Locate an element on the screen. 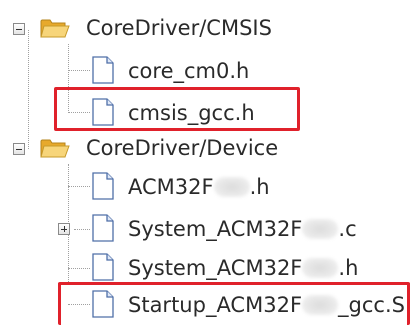 This screenshot has height=325, width=411. file-label: core_cm0.h is located at coordinates (189, 71).